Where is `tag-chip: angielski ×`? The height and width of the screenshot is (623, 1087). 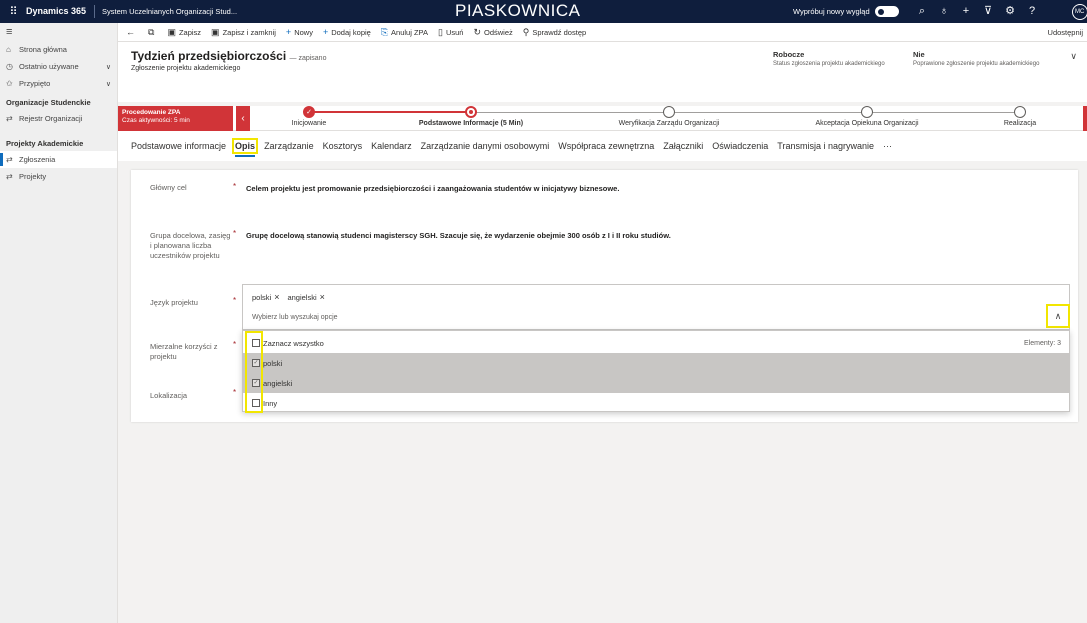
tag-chip: angielski × is located at coordinates (305, 297).